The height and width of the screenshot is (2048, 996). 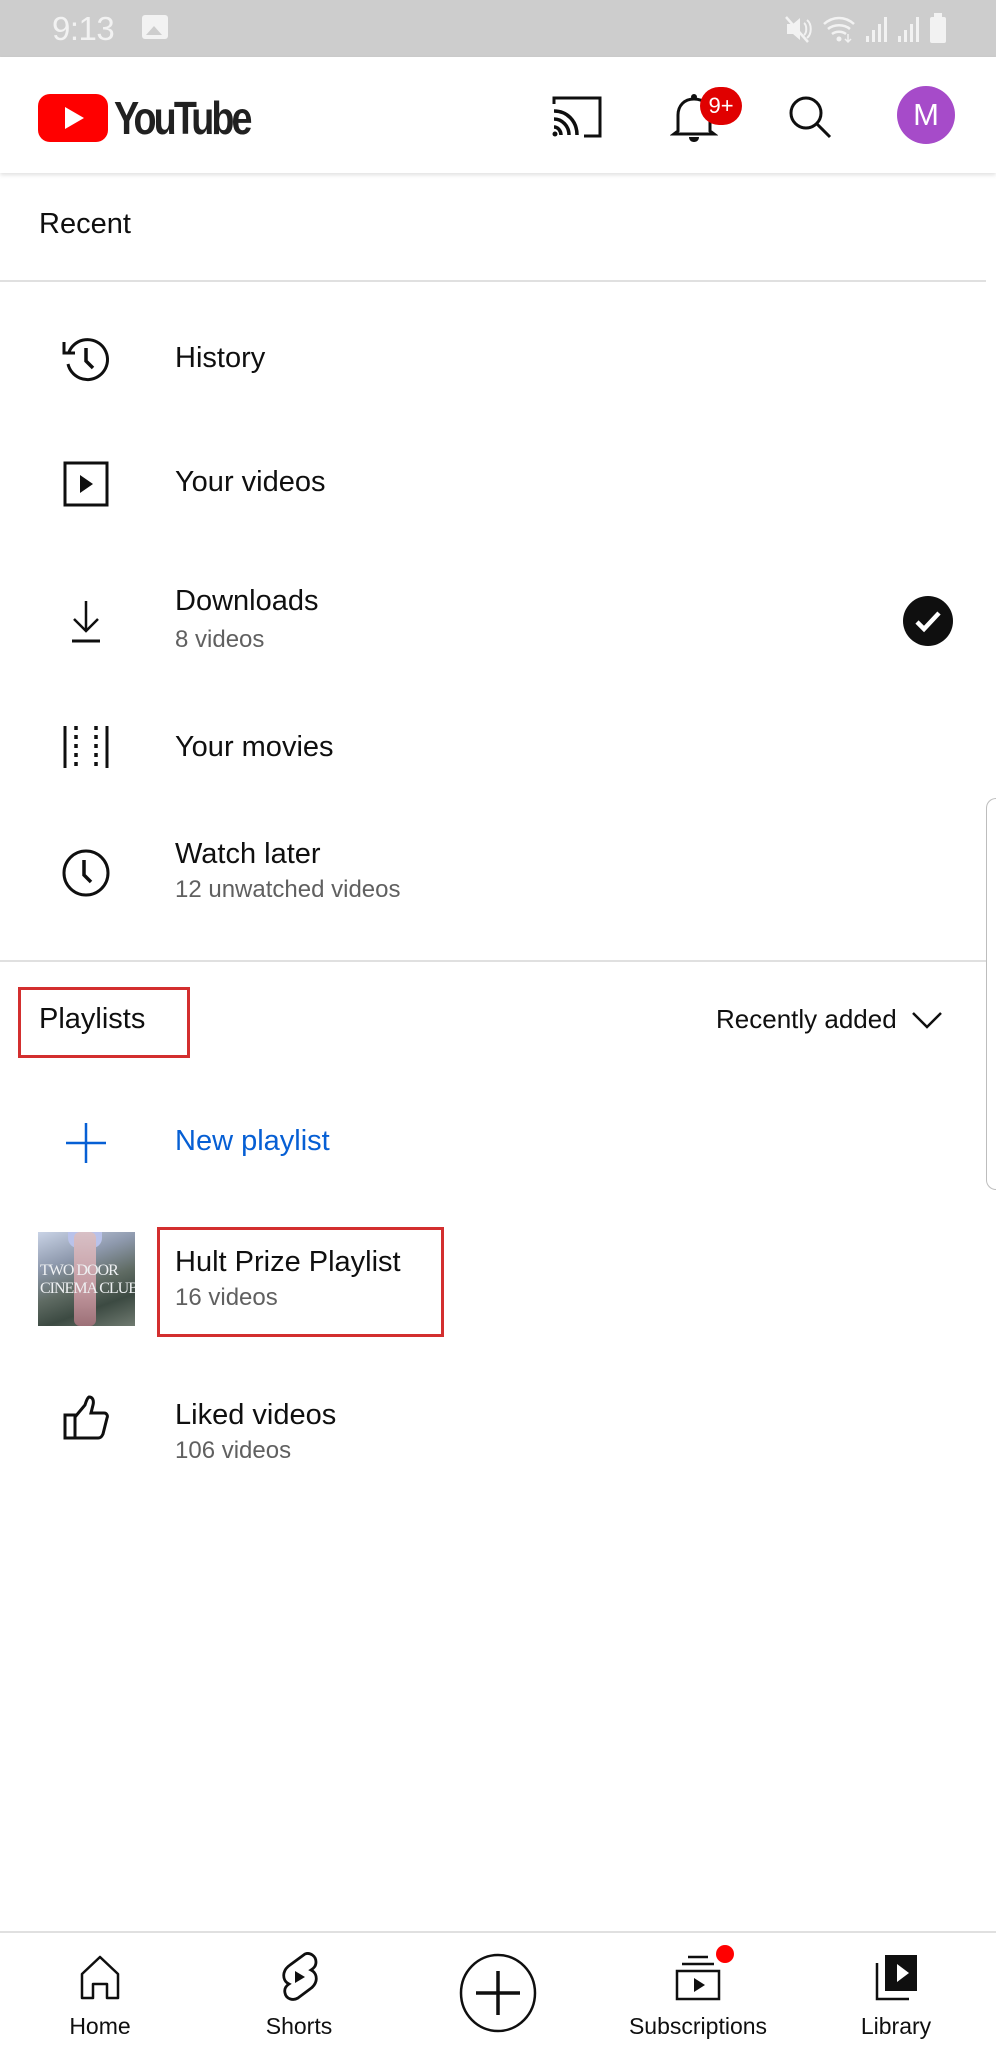 I want to click on thumbnail-text: TWO DOOR, so click(x=79, y=1270).